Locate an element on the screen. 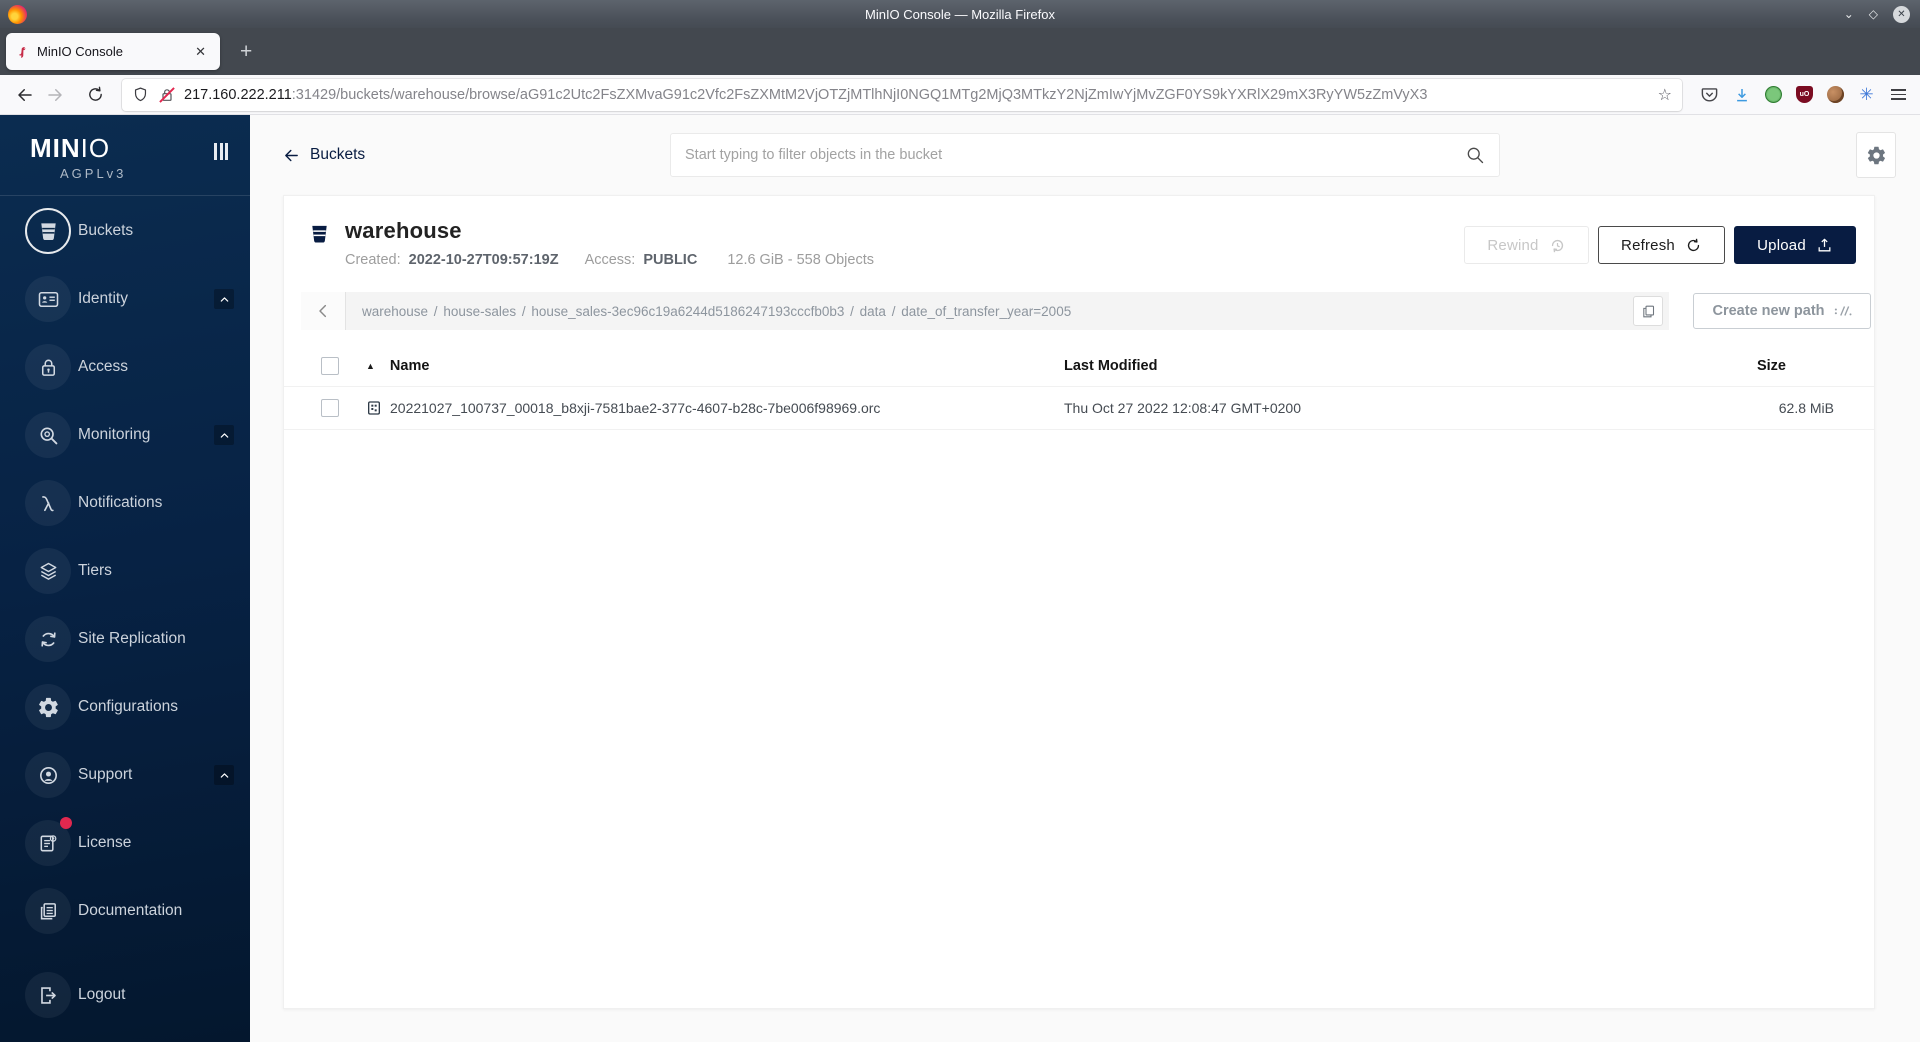 The image size is (1920, 1042). sort-ascending-icon: ▲ is located at coordinates (370, 366).